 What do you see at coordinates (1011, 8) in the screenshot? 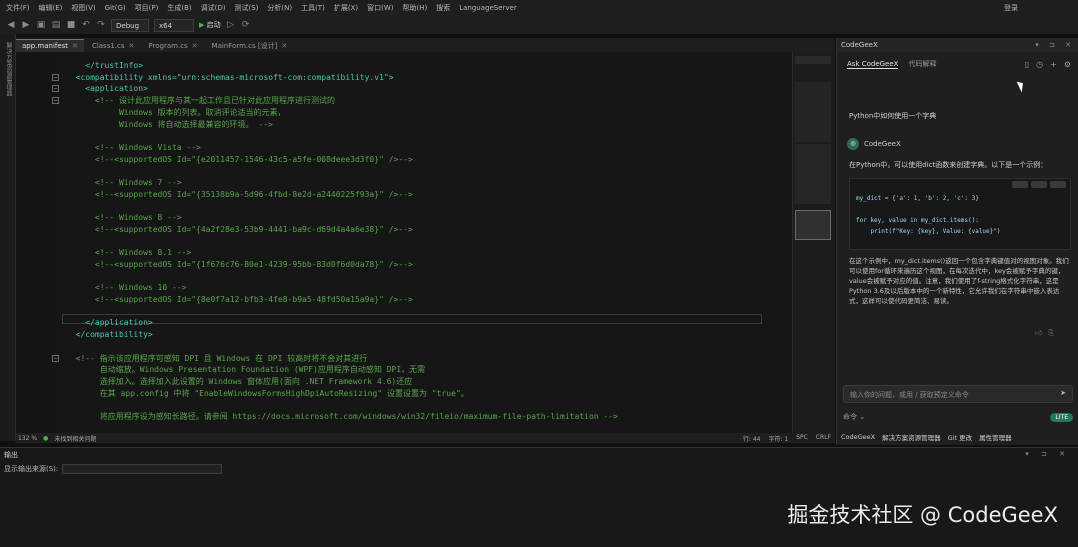
I see `menu-item: 登录` at bounding box center [1011, 8].